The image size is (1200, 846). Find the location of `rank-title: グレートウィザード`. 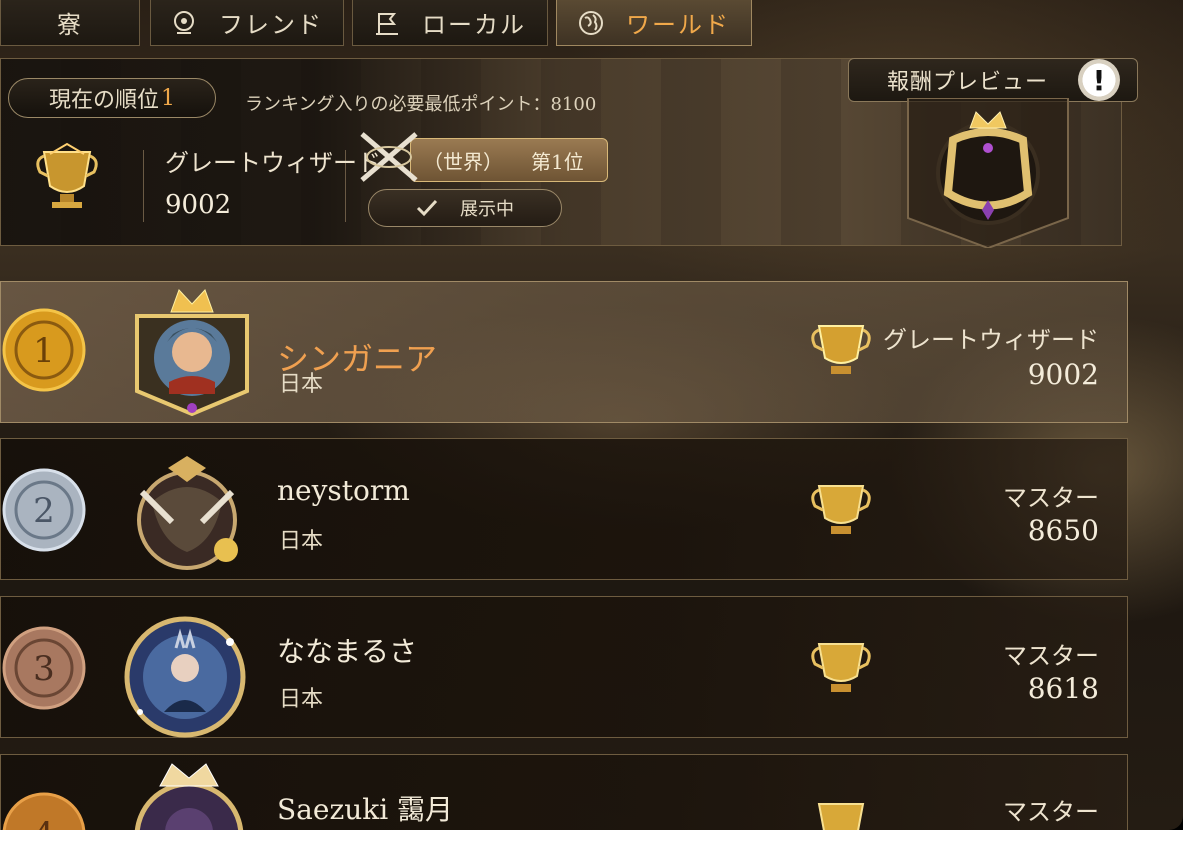

rank-title: グレートウィザード is located at coordinates (991, 340).